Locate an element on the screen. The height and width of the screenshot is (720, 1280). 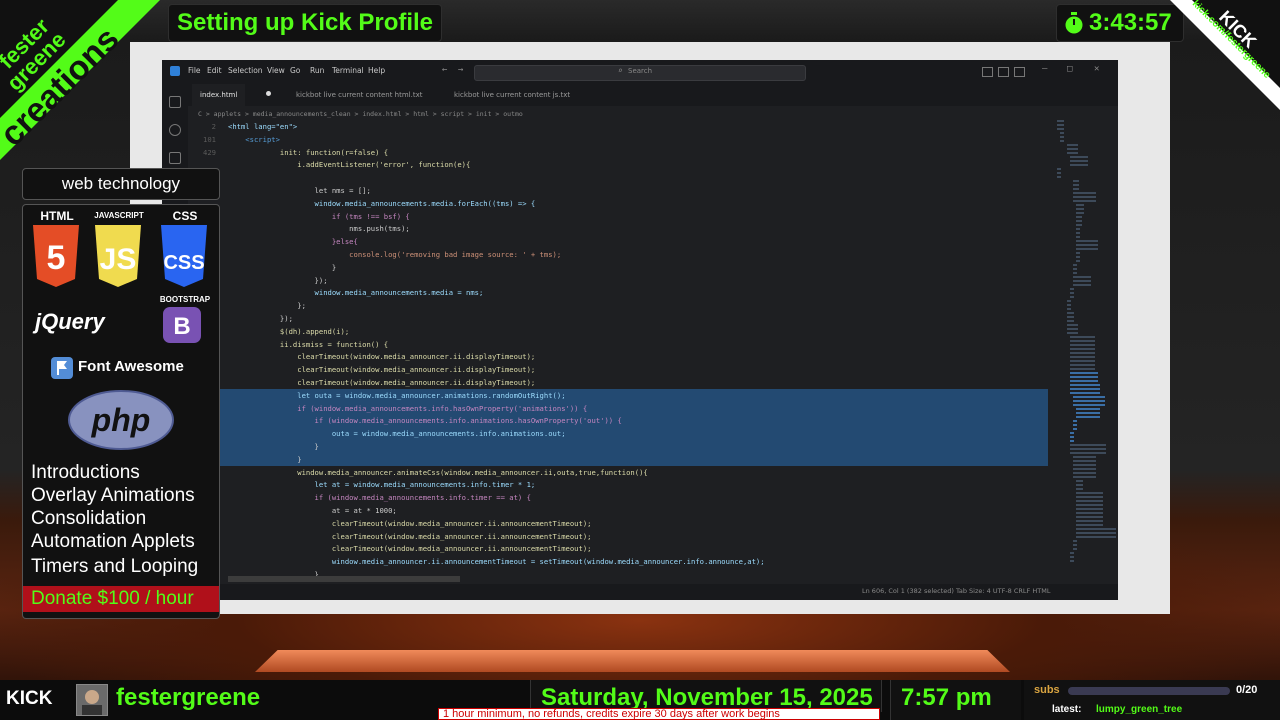
code-line: 429 init: function(r=false) { is located at coordinates (618, 152).